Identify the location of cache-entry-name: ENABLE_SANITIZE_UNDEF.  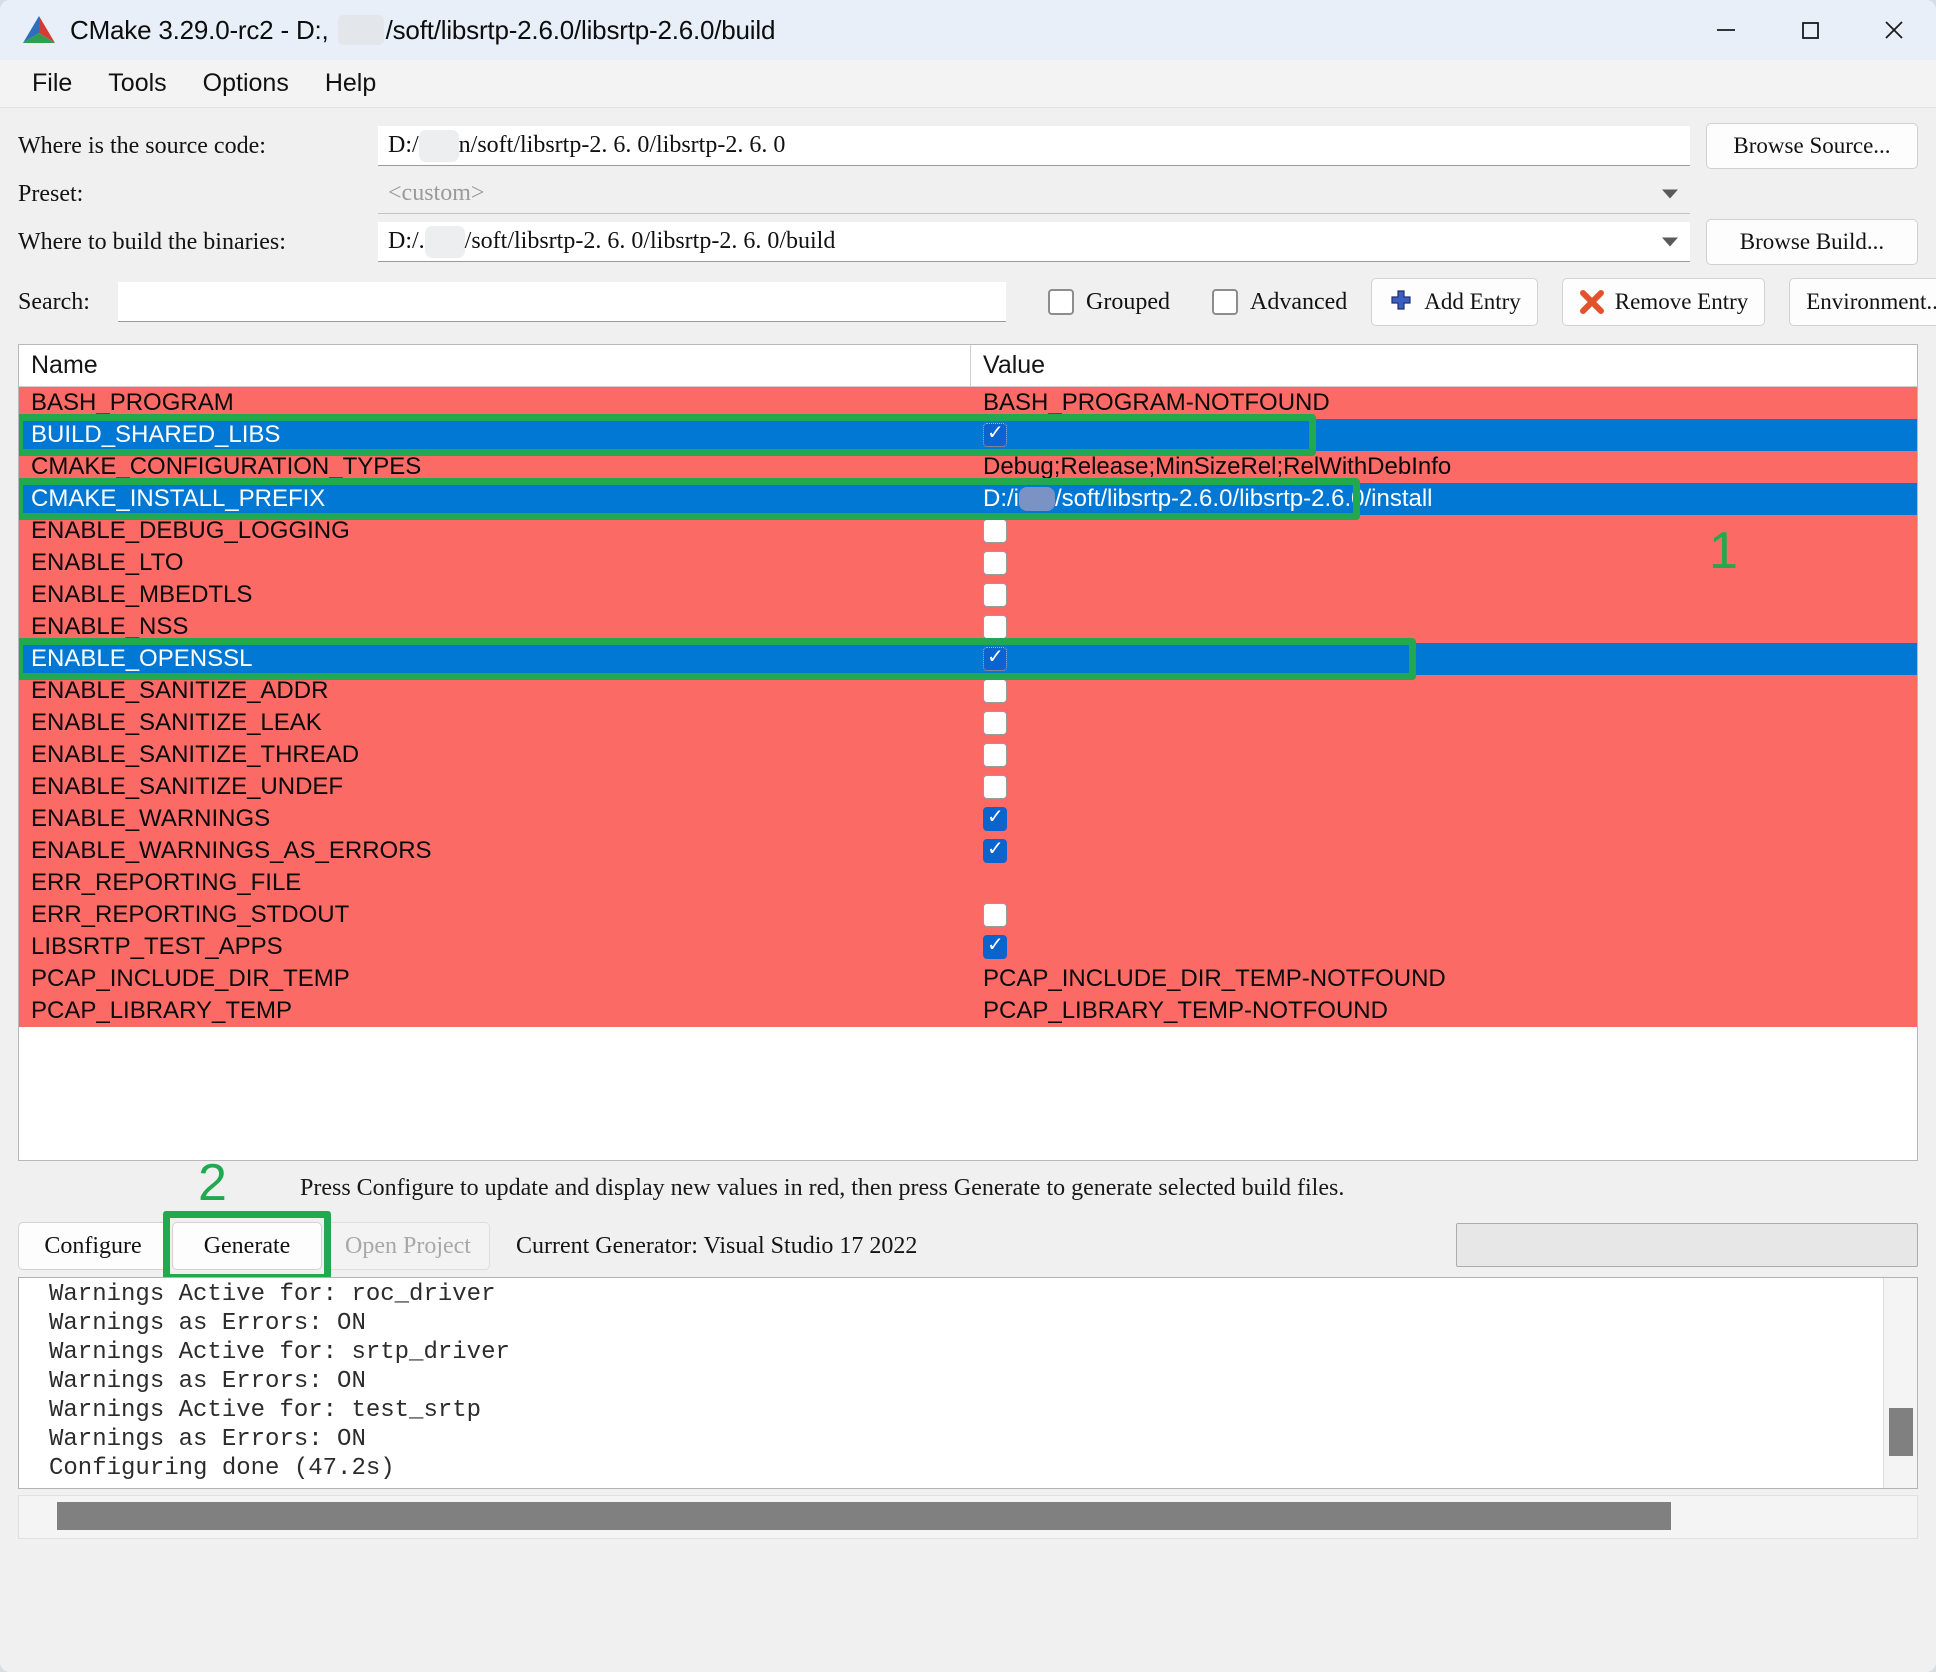
(187, 786).